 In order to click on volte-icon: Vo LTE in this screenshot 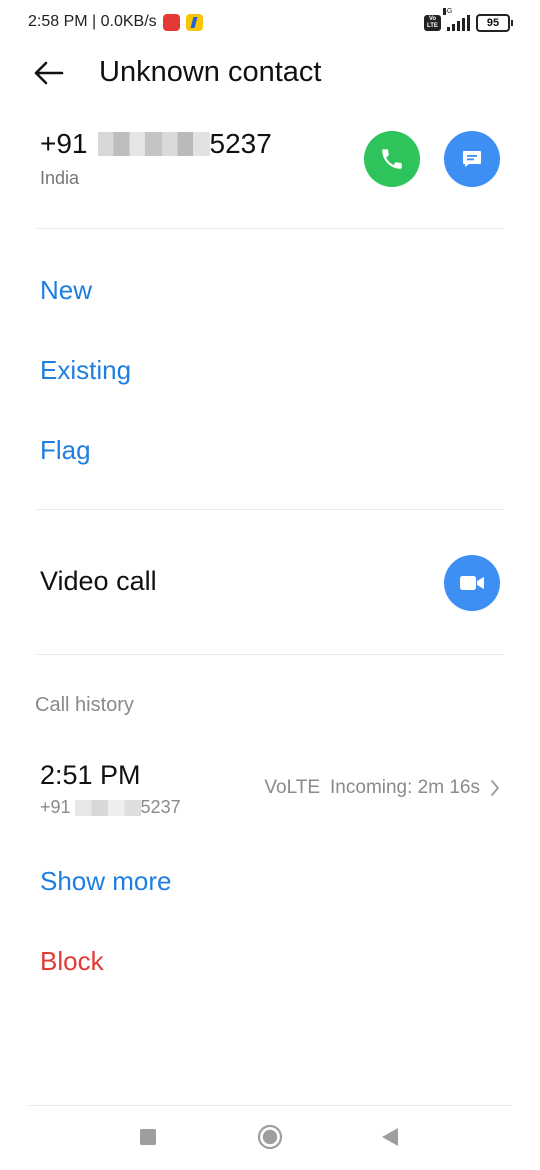, I will do `click(432, 23)`.